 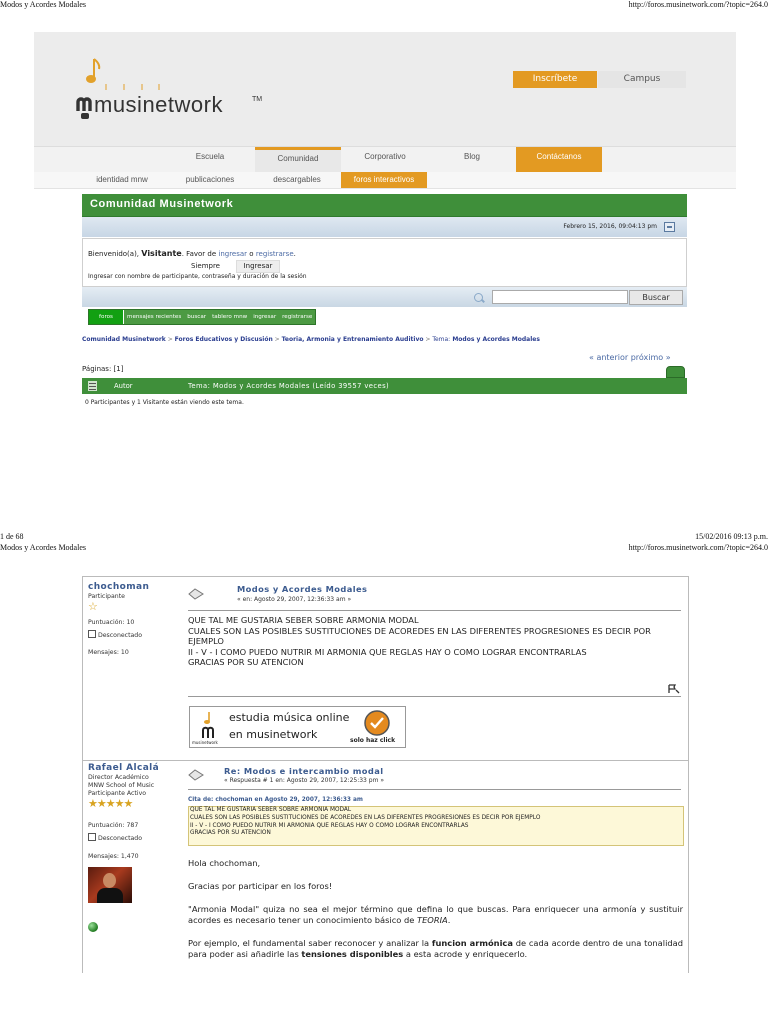 I want to click on print-title: Modos y Acordes Modales, so click(x=43, y=4).